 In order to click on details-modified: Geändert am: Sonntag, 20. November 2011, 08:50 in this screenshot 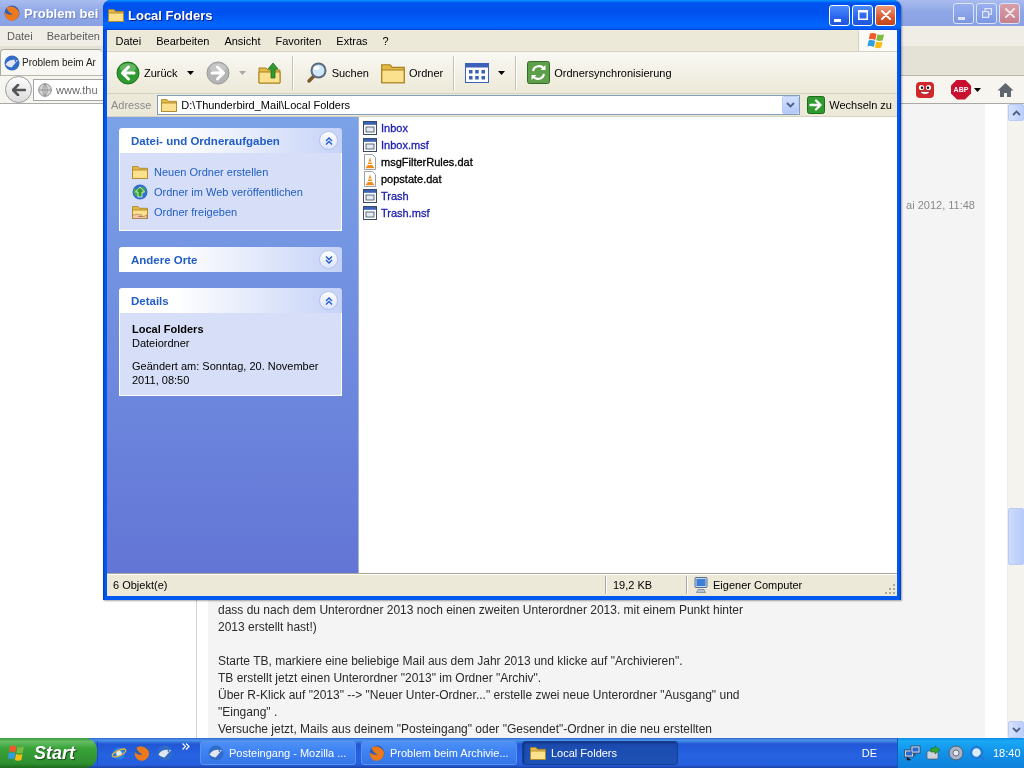, I will do `click(226, 373)`.